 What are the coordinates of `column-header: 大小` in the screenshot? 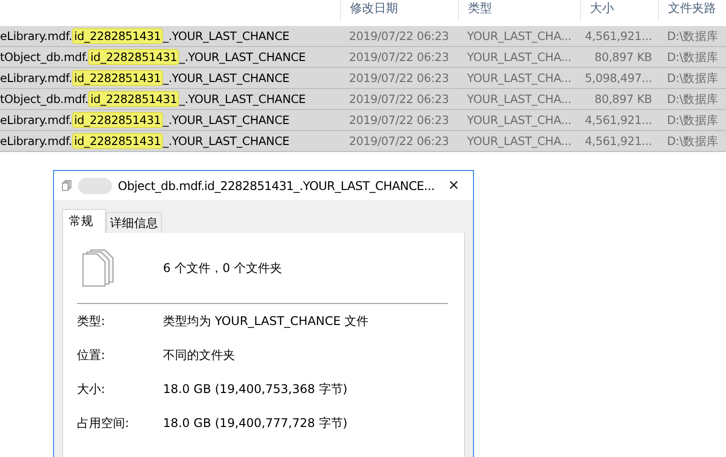 It's located at (619, 10).